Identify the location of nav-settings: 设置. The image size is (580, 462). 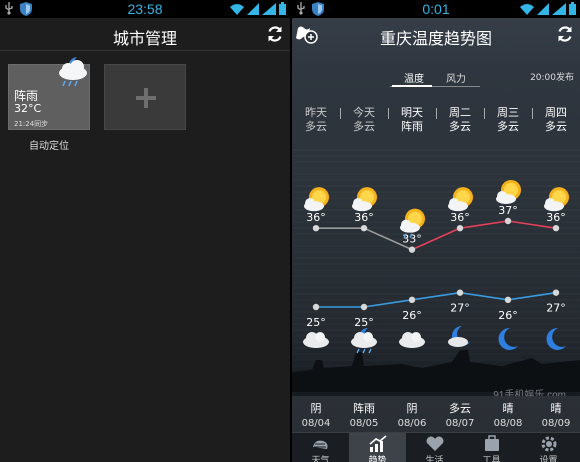
(548, 447).